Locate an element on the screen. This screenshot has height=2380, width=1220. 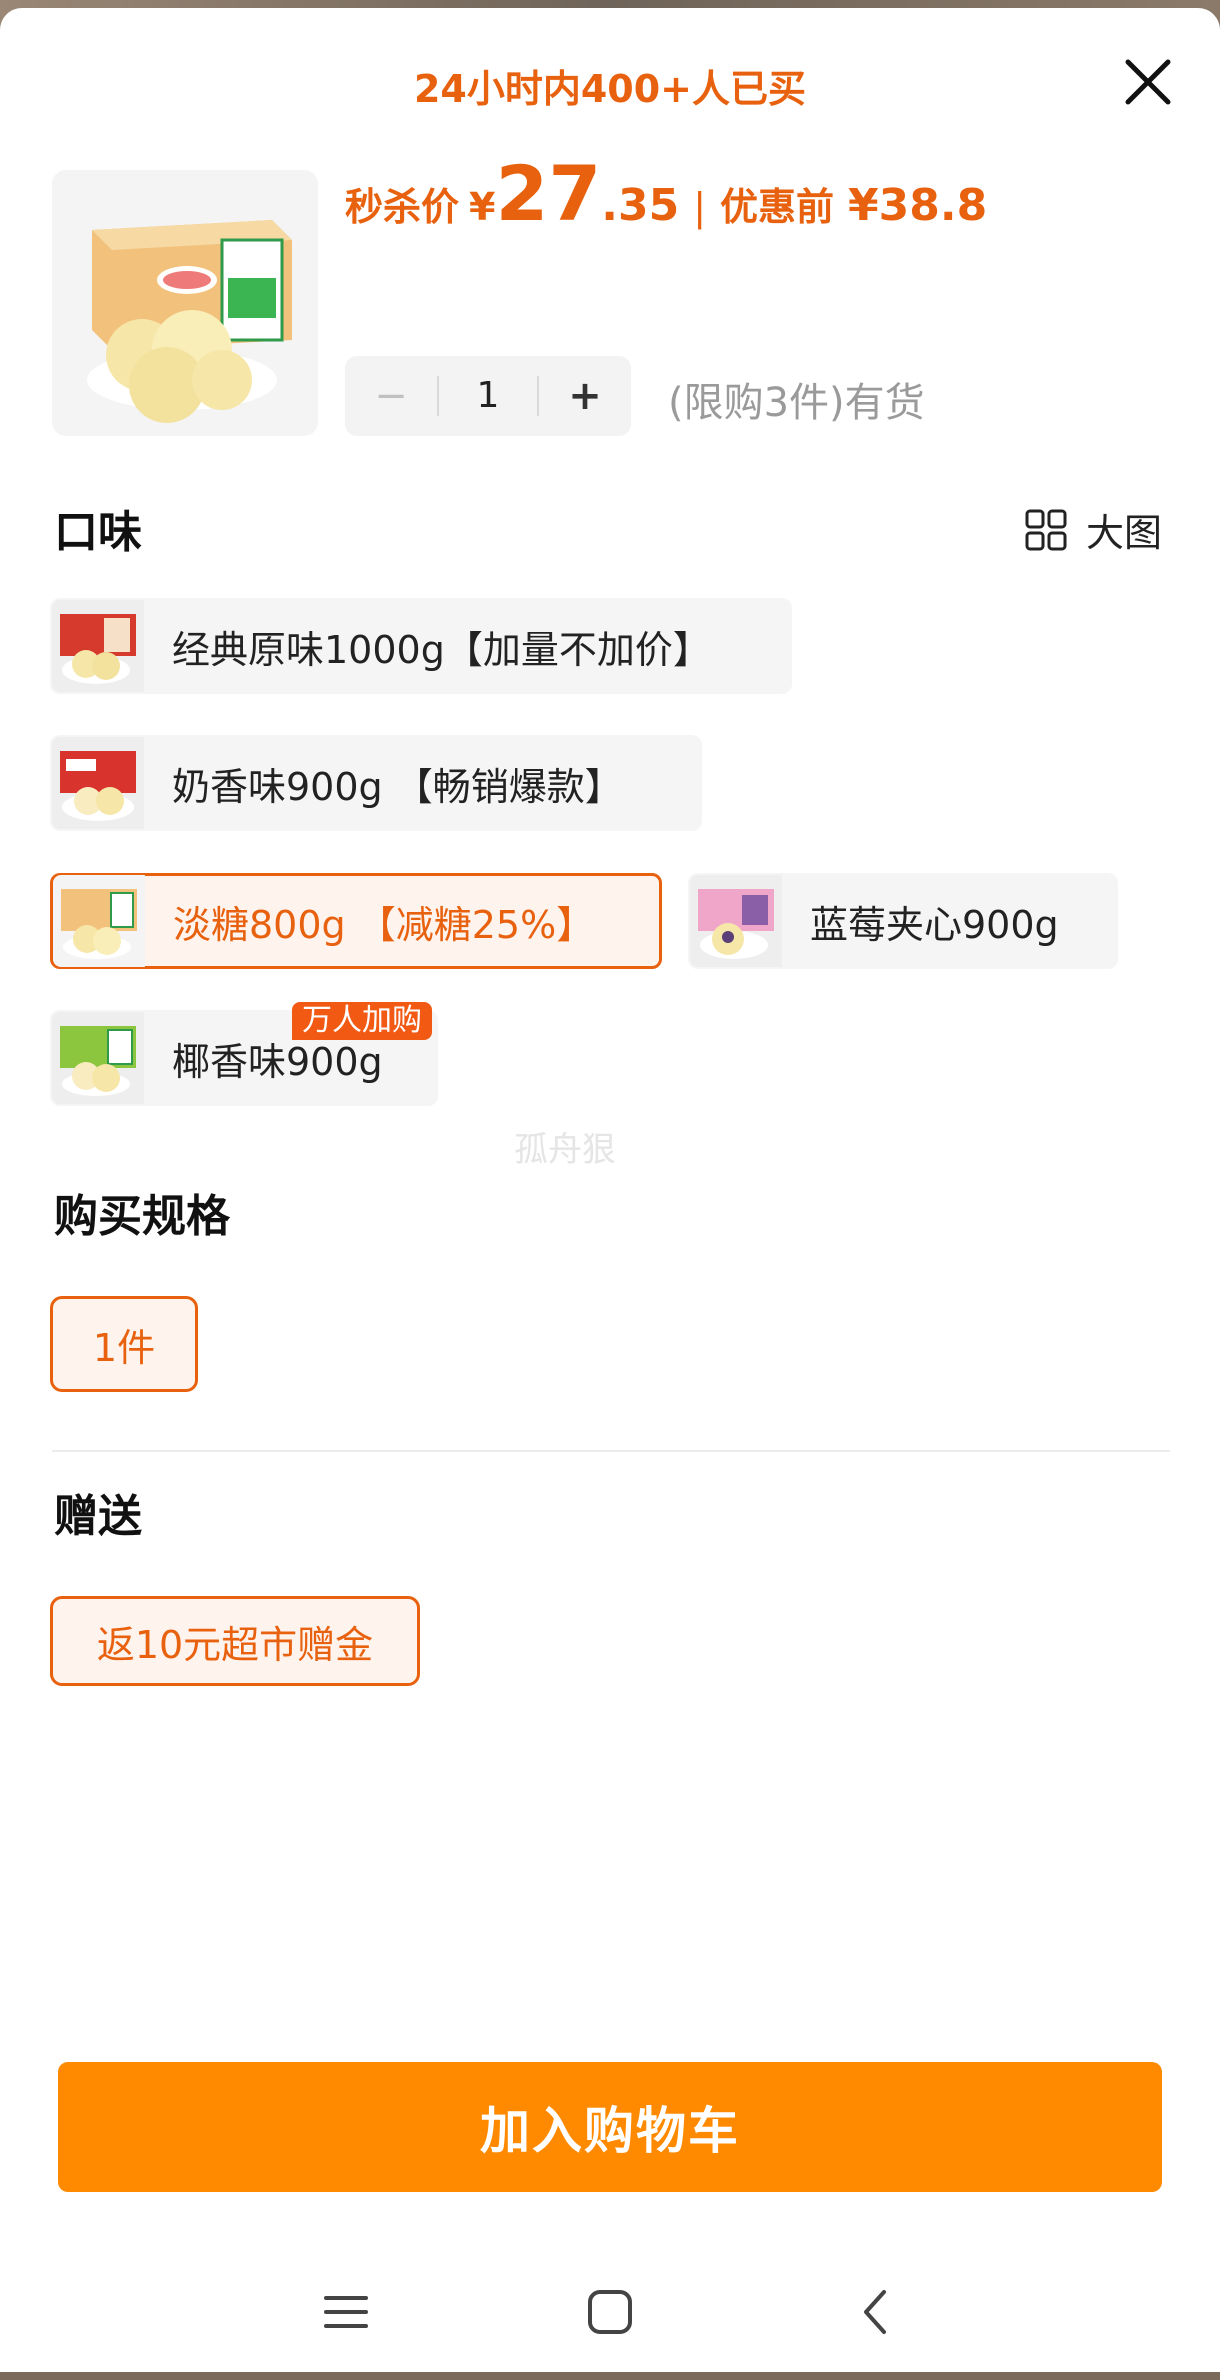
system-nav-bar is located at coordinates (610, 2319).